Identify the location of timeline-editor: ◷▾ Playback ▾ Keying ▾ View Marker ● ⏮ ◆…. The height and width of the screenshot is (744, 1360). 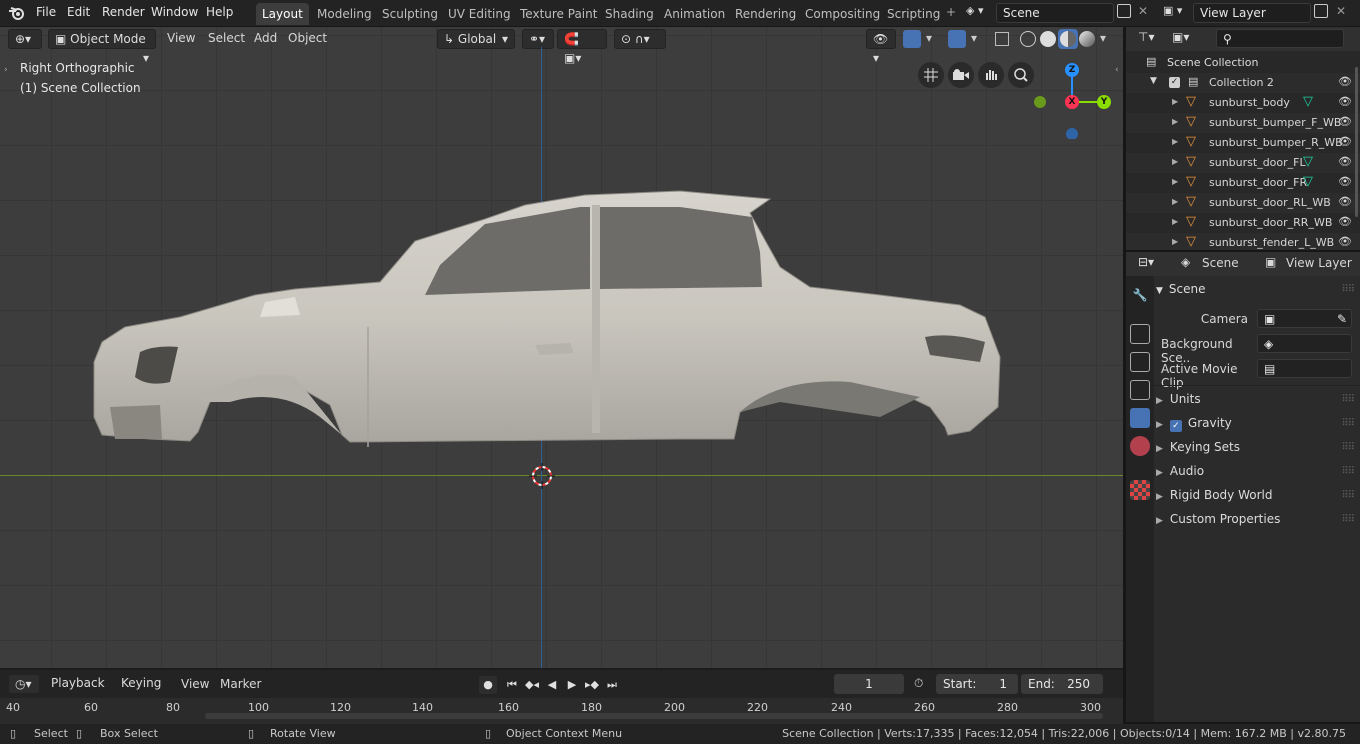
(561, 697).